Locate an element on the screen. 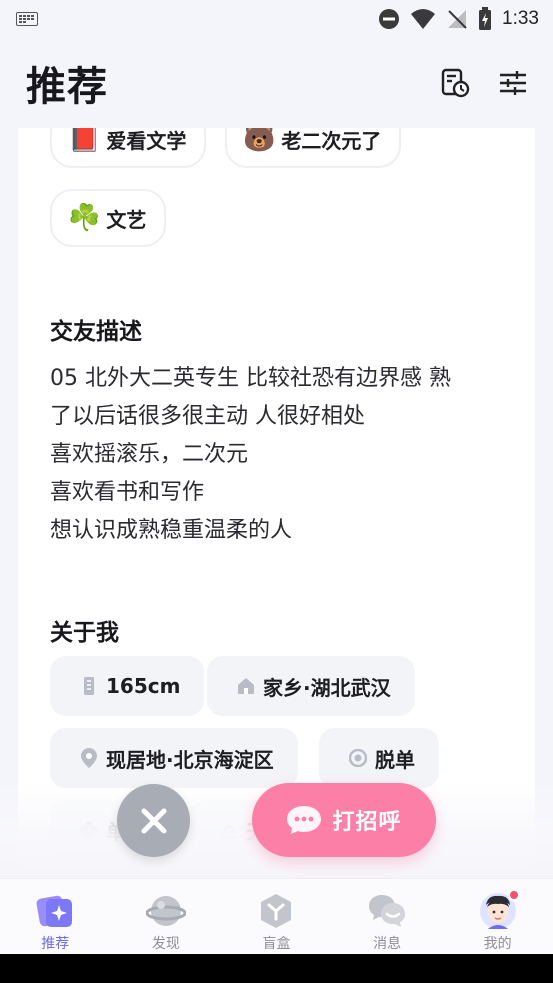  tag-label: 爱看文学 is located at coordinates (146, 140).